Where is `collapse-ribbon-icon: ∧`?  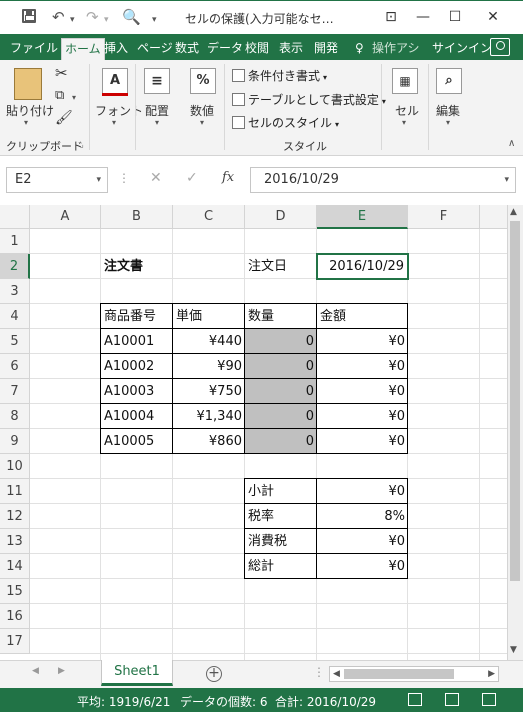 collapse-ribbon-icon: ∧ is located at coordinates (511, 143).